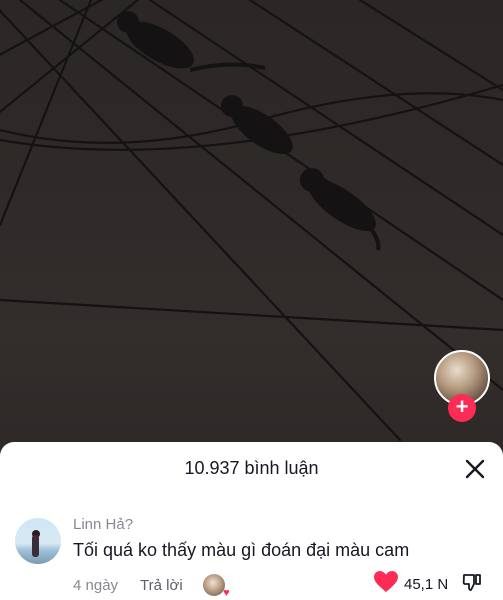 This screenshot has width=503, height=600. I want to click on comment-username: Linn Hả?, so click(103, 524).